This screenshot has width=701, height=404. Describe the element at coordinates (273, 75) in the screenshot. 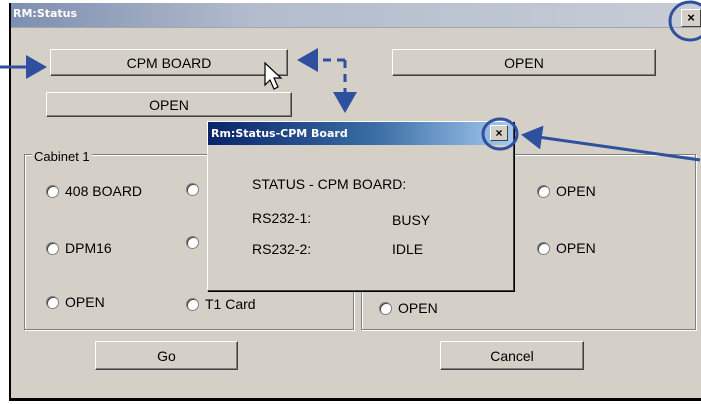

I see `mouse-pointer-icon` at that location.